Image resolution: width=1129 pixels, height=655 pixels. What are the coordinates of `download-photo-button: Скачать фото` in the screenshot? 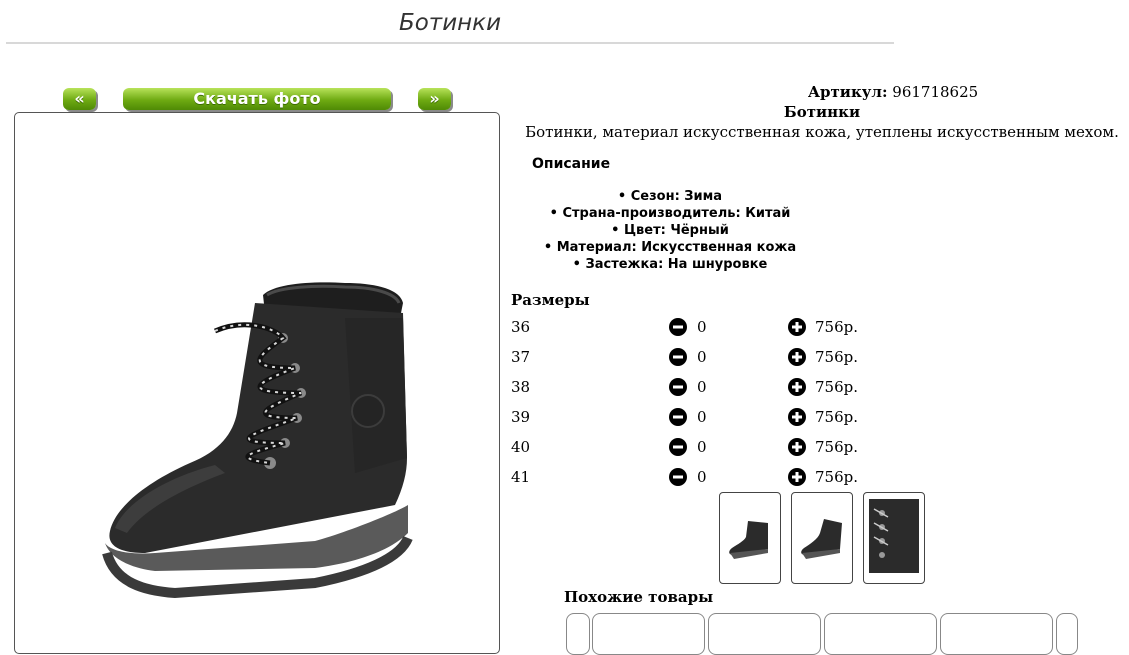 It's located at (257, 99).